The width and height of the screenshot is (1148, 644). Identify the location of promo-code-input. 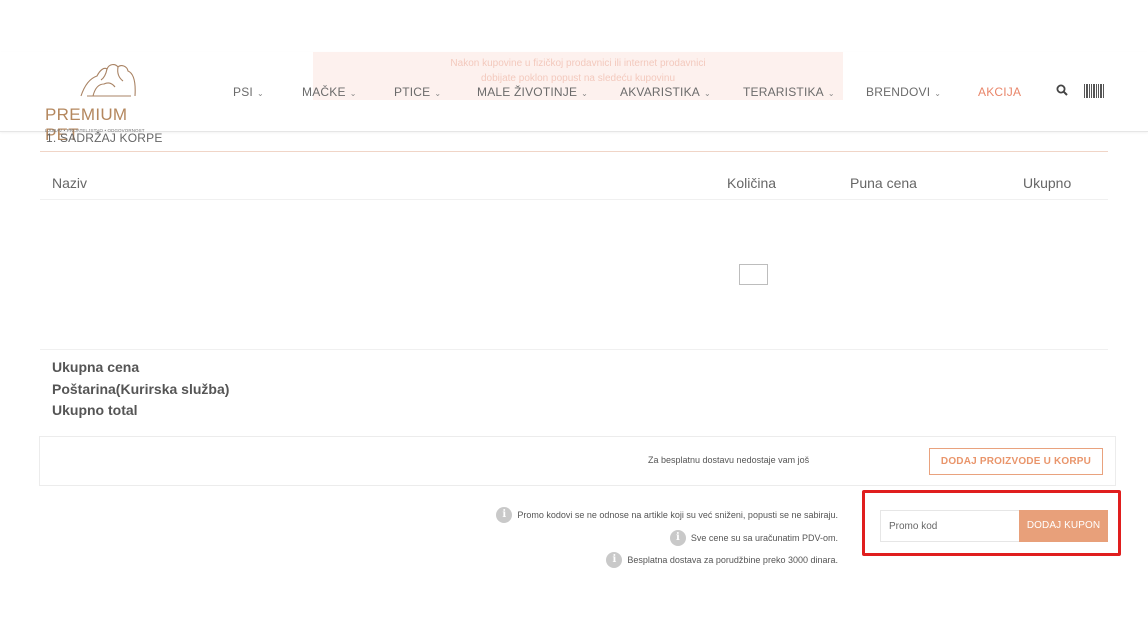
(950, 526).